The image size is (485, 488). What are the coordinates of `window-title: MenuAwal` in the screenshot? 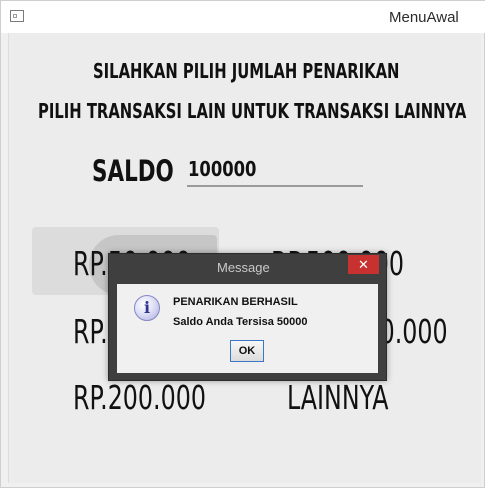 It's located at (424, 17).